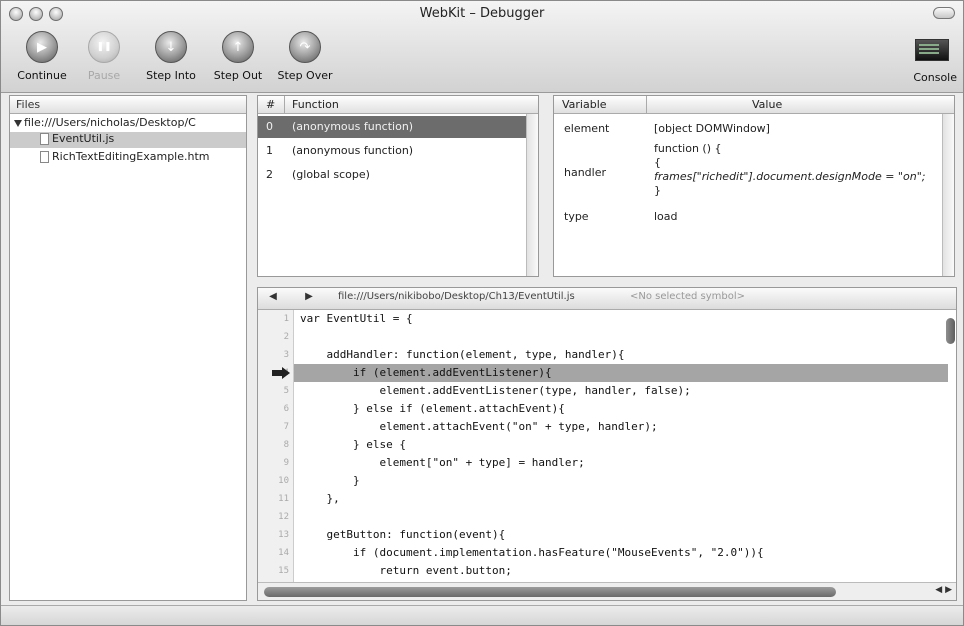 Image resolution: width=964 pixels, height=626 pixels. Describe the element at coordinates (621, 409) in the screenshot. I see `source-line: } else if (element.attachEvent){` at that location.